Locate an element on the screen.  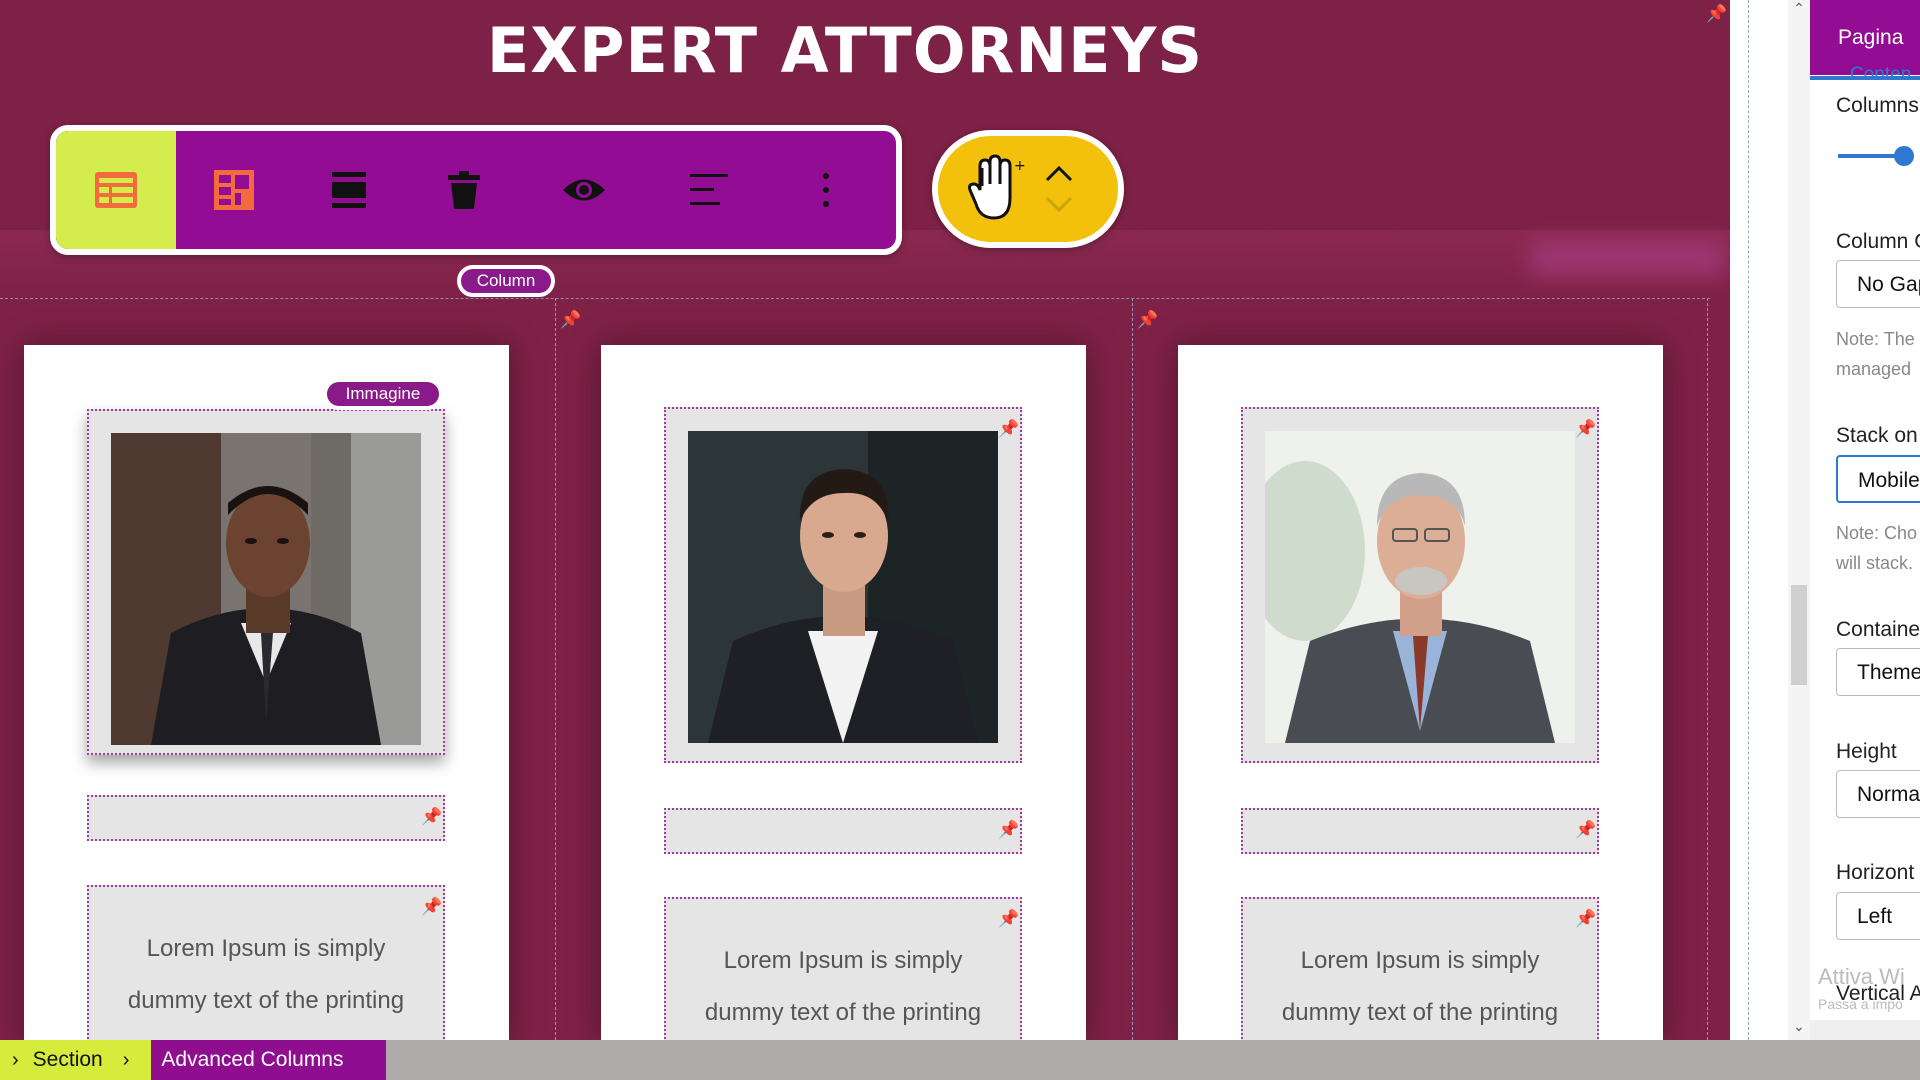
breadcrumb: › Section › Advanced Columns is located at coordinates (960, 1060).